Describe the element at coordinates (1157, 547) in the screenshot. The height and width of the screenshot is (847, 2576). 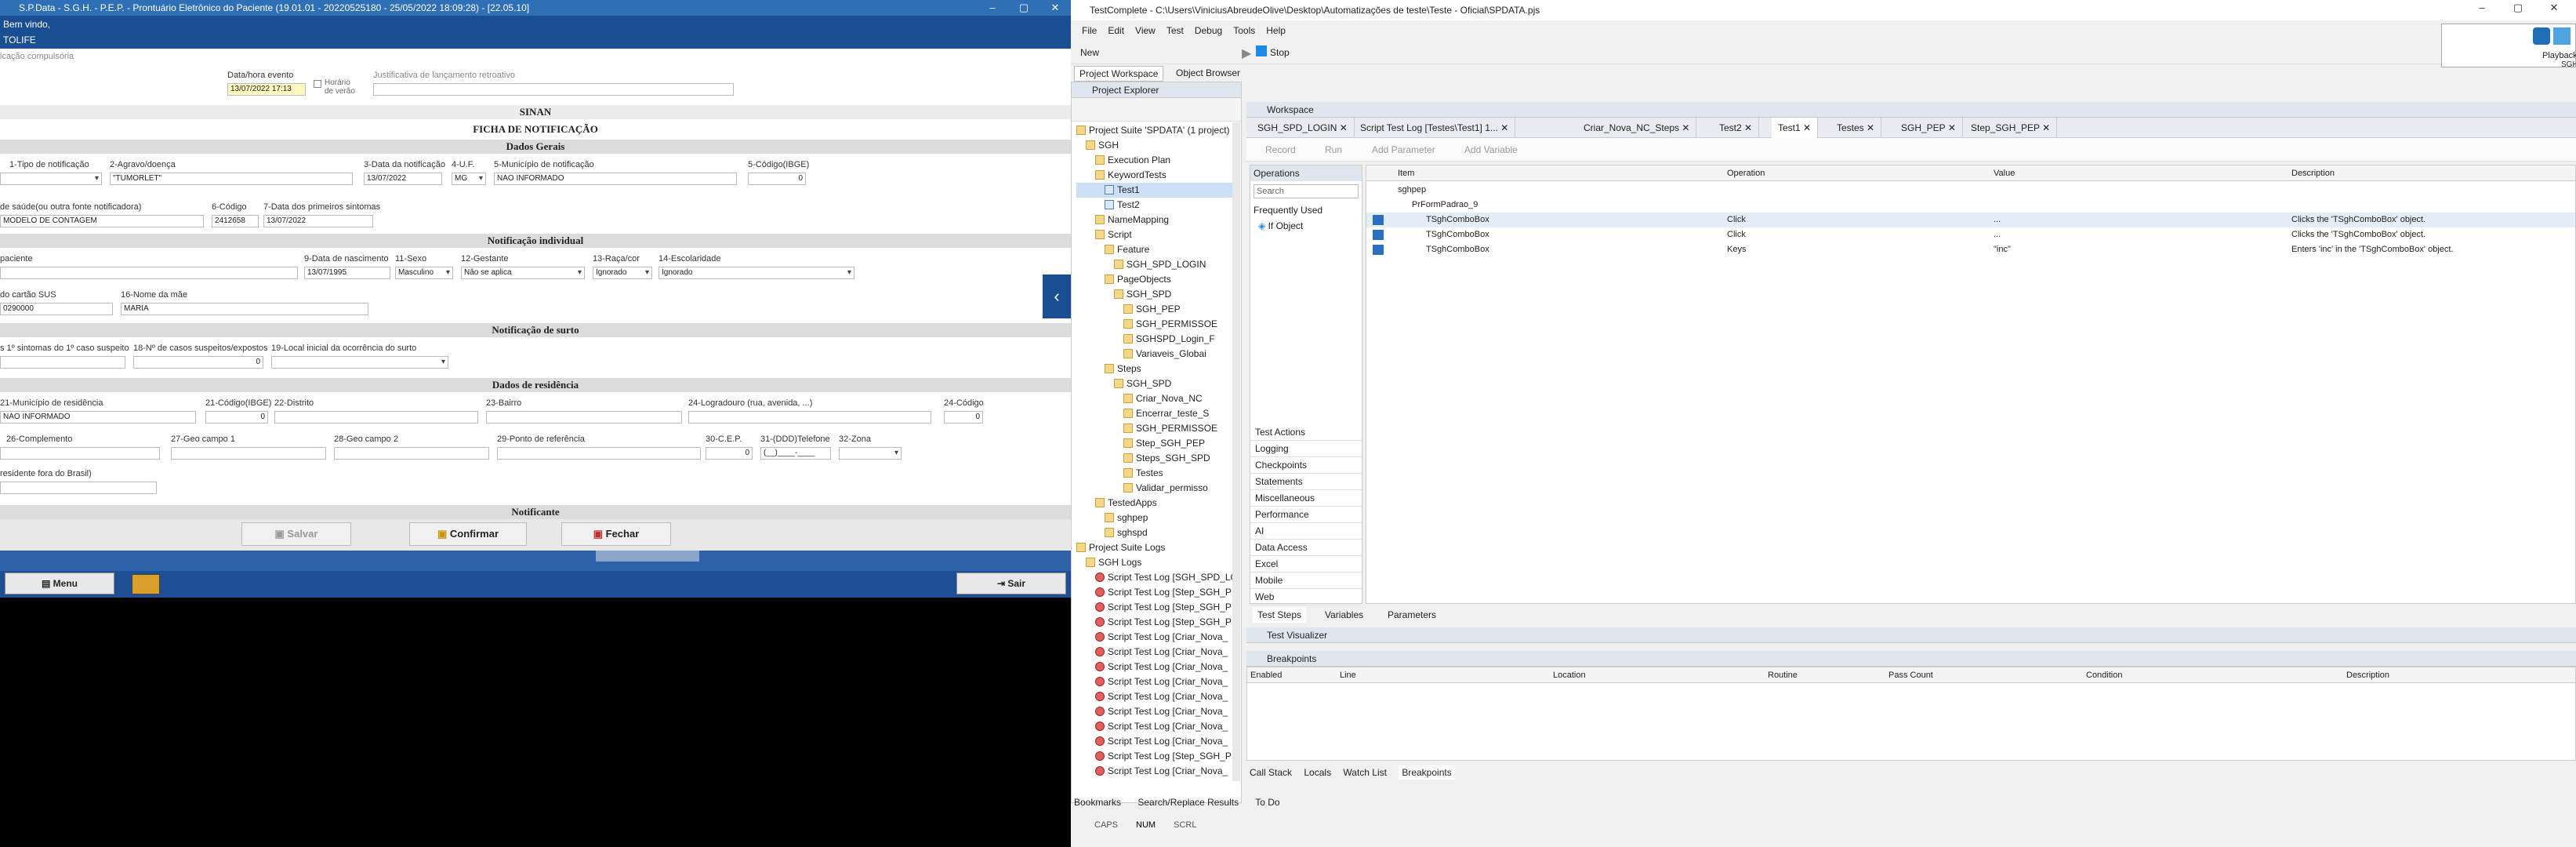
I see `tree-item: Project Suite Logs` at that location.